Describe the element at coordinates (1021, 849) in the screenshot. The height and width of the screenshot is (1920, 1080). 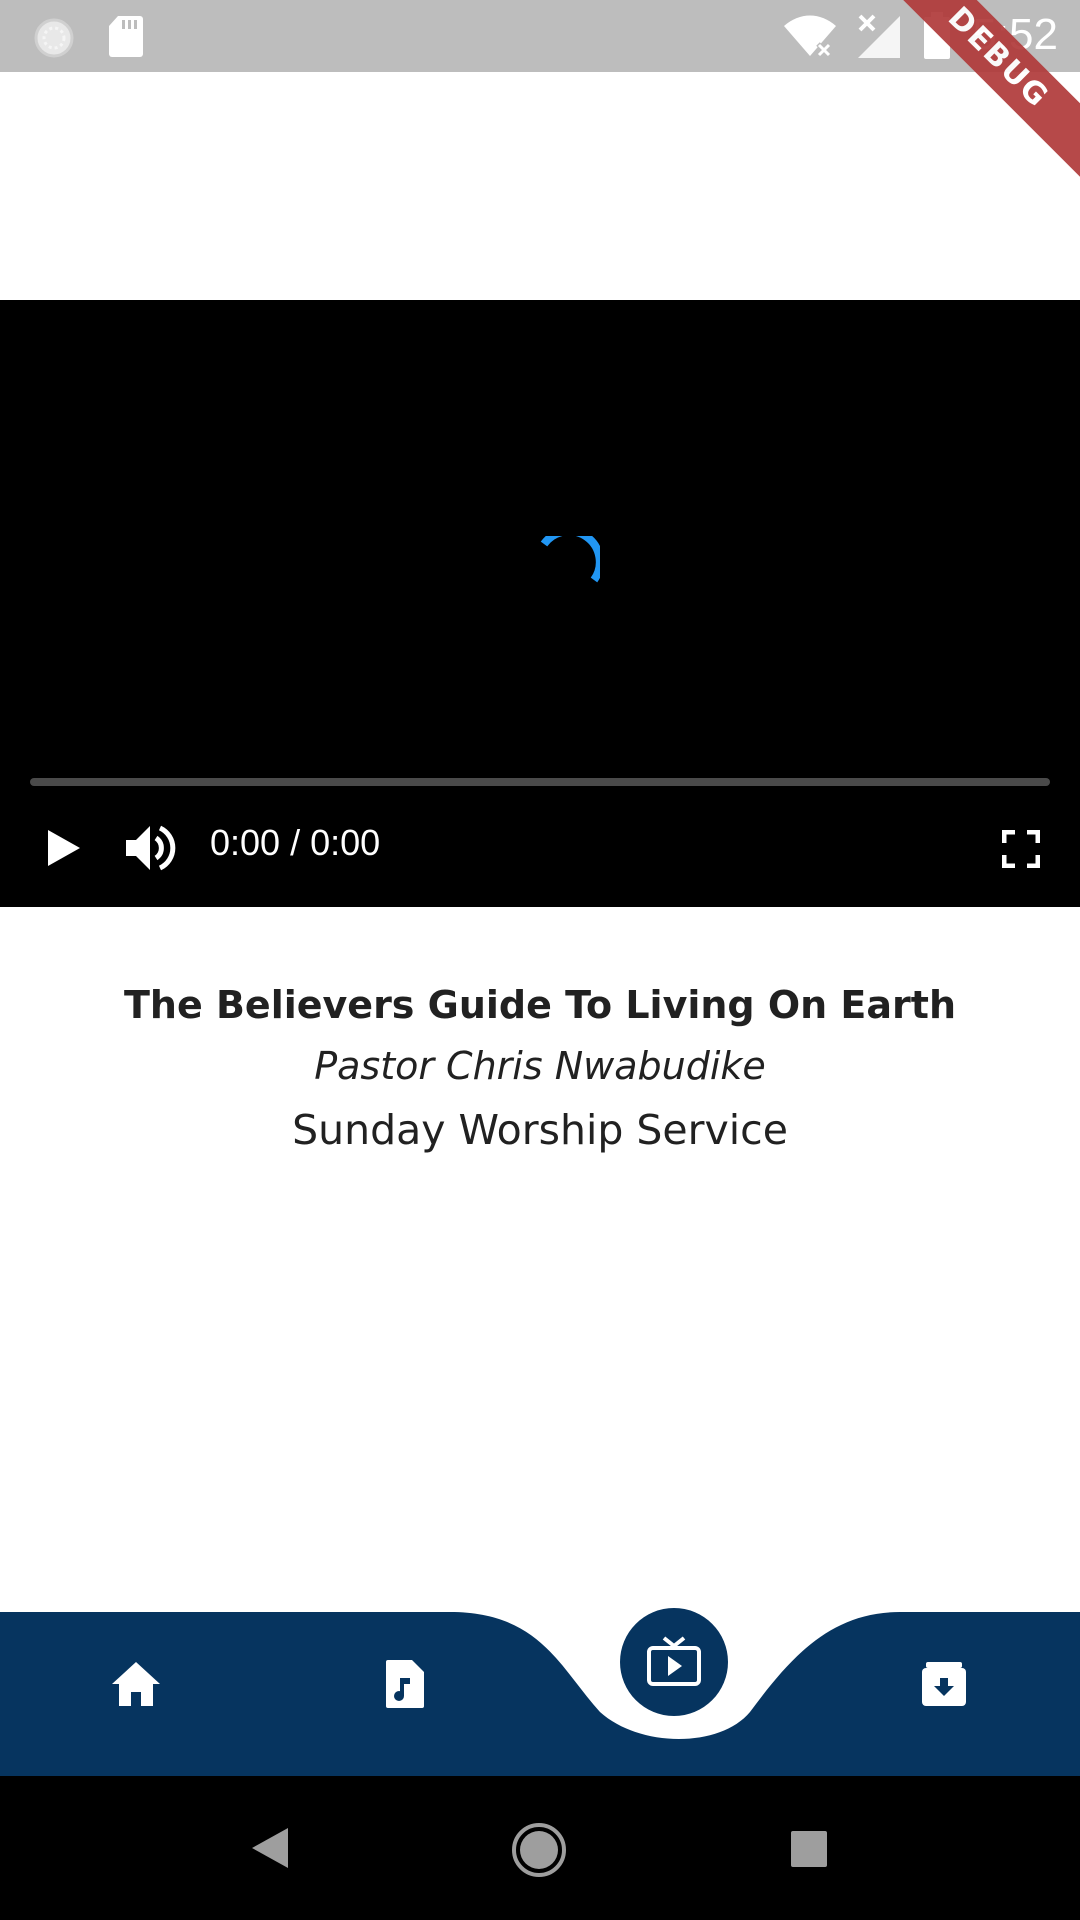
I see `fullscreen-icon` at that location.